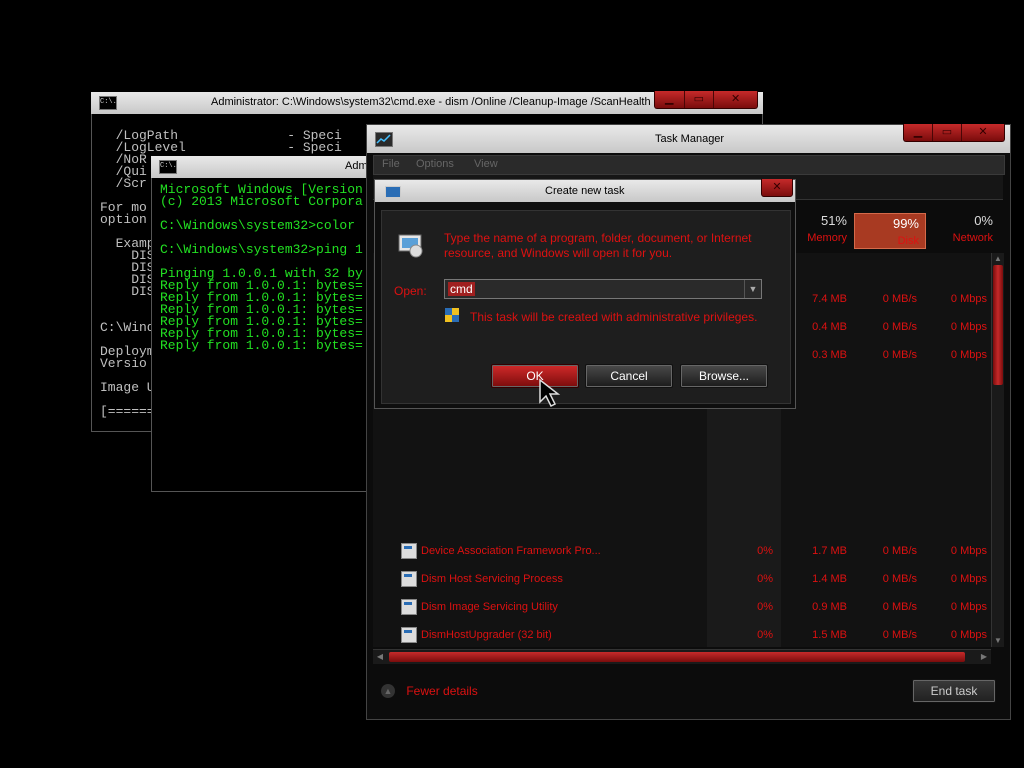 The height and width of the screenshot is (768, 1024). I want to click on task-manager-titlebar: Task Manager ▁ ▭ ✕, so click(688, 138).